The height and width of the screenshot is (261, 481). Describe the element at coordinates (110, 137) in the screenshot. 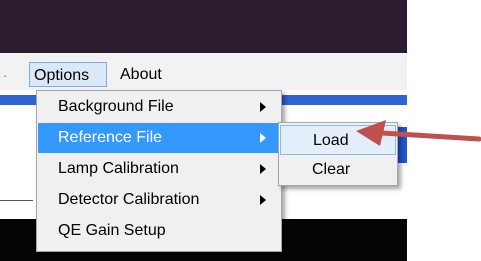

I see `menu-item-label: Reference File` at that location.